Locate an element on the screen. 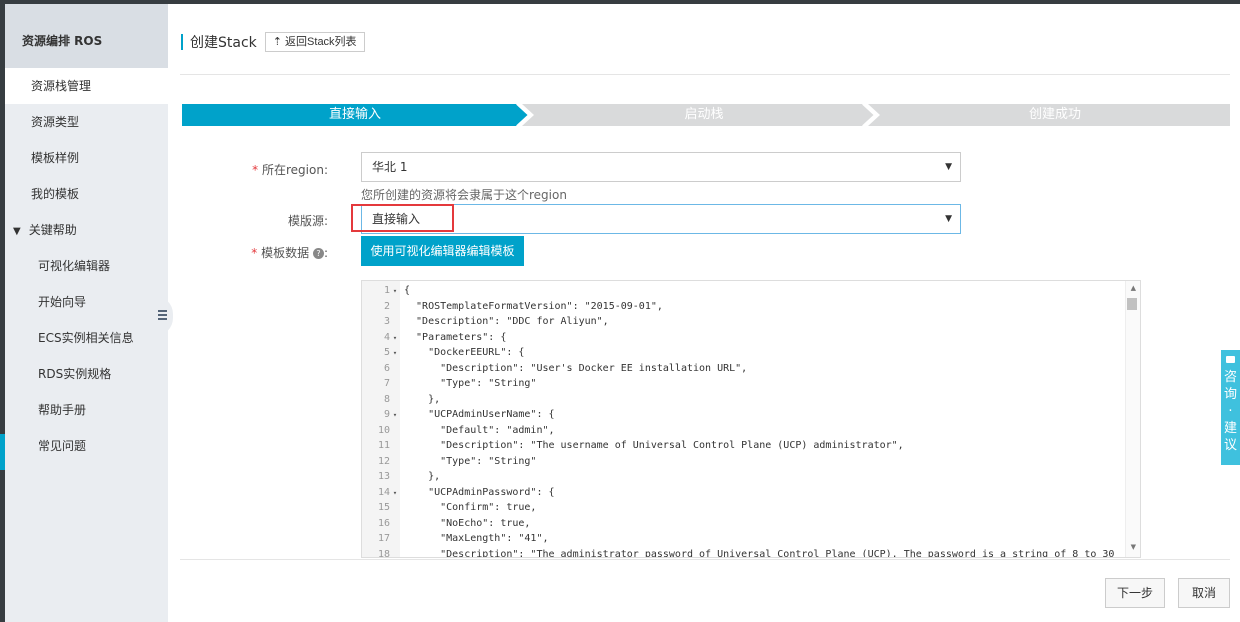  consult-feedback-widget: 咨询·建议 is located at coordinates (1230, 407).